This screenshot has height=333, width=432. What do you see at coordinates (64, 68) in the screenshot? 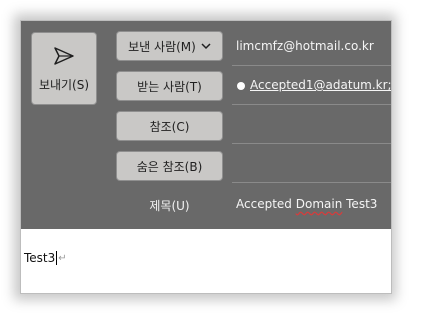
I see `send-button: 보내기(S)` at bounding box center [64, 68].